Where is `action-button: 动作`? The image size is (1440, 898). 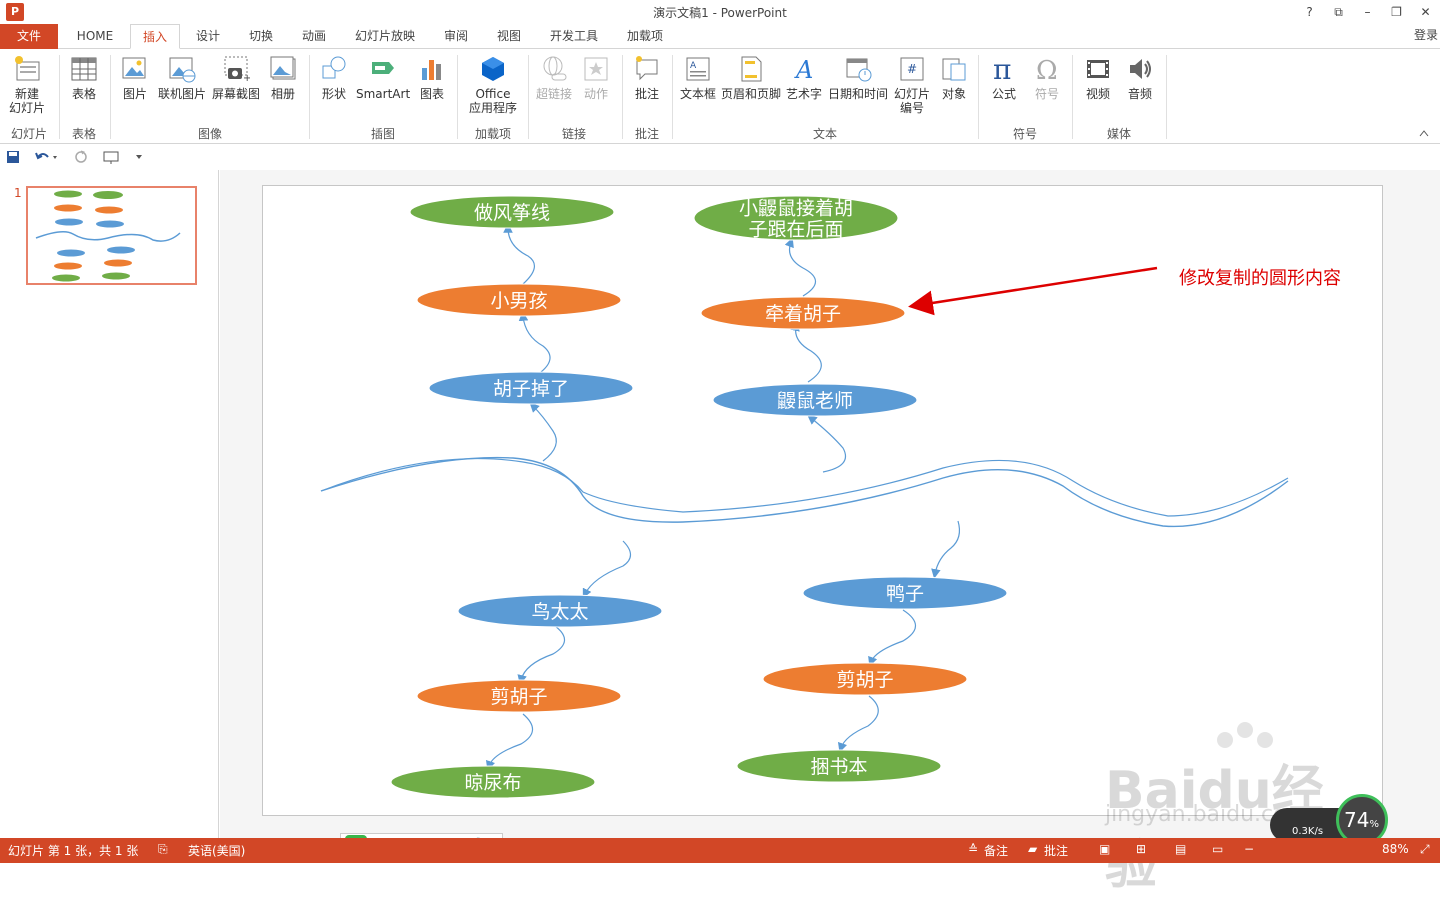 action-button: 动作 is located at coordinates (596, 77).